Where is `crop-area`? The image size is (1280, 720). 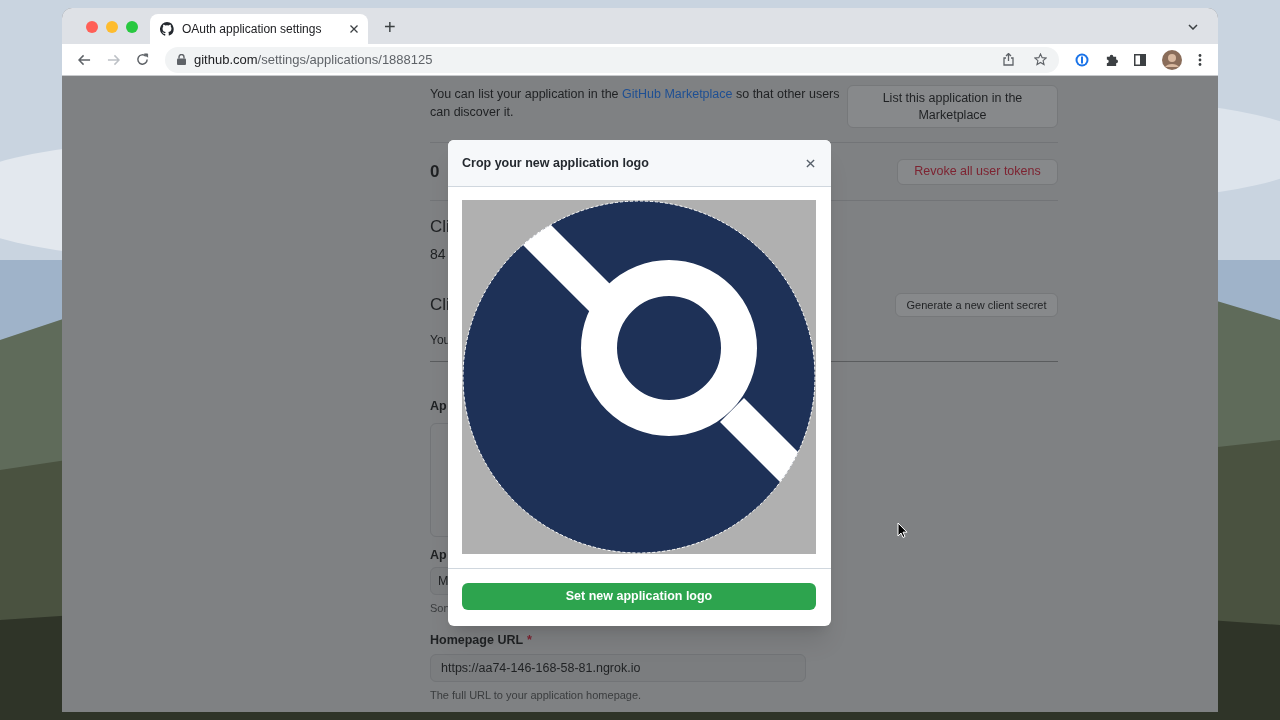
crop-area is located at coordinates (639, 377).